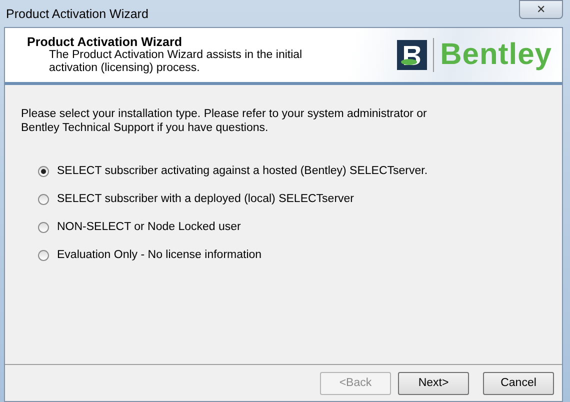 Image resolution: width=570 pixels, height=402 pixels. Describe the element at coordinates (518, 383) in the screenshot. I see `wizard-button: Cancel` at that location.